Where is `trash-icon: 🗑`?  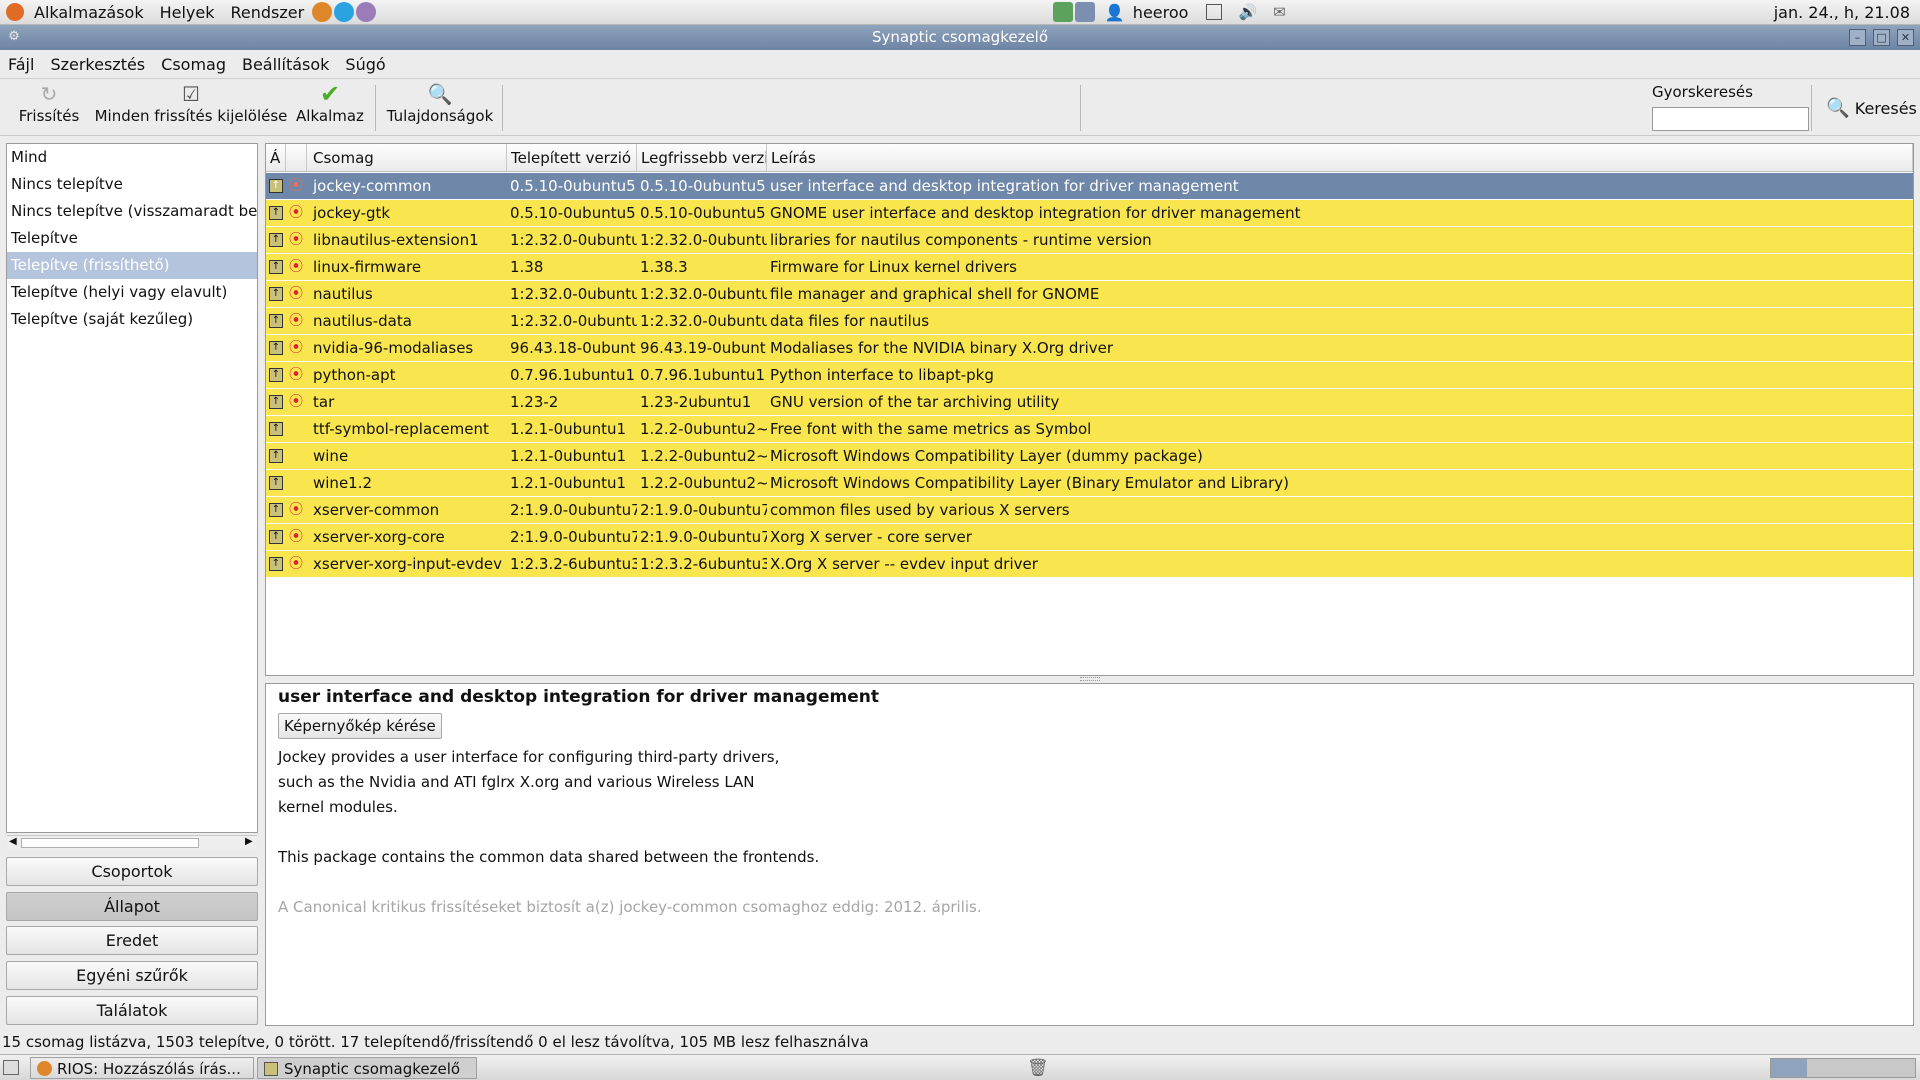
trash-icon: 🗑 is located at coordinates (1038, 1068).